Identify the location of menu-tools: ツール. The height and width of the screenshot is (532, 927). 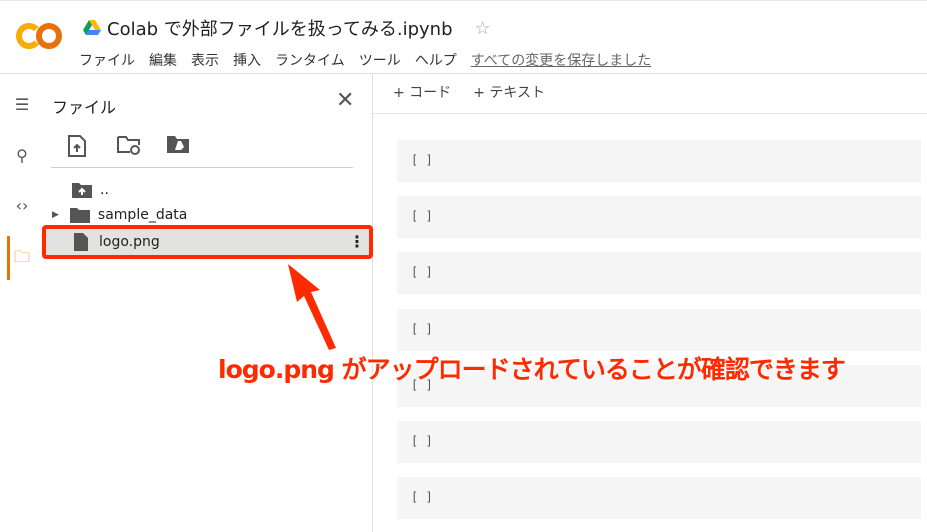
(380, 60).